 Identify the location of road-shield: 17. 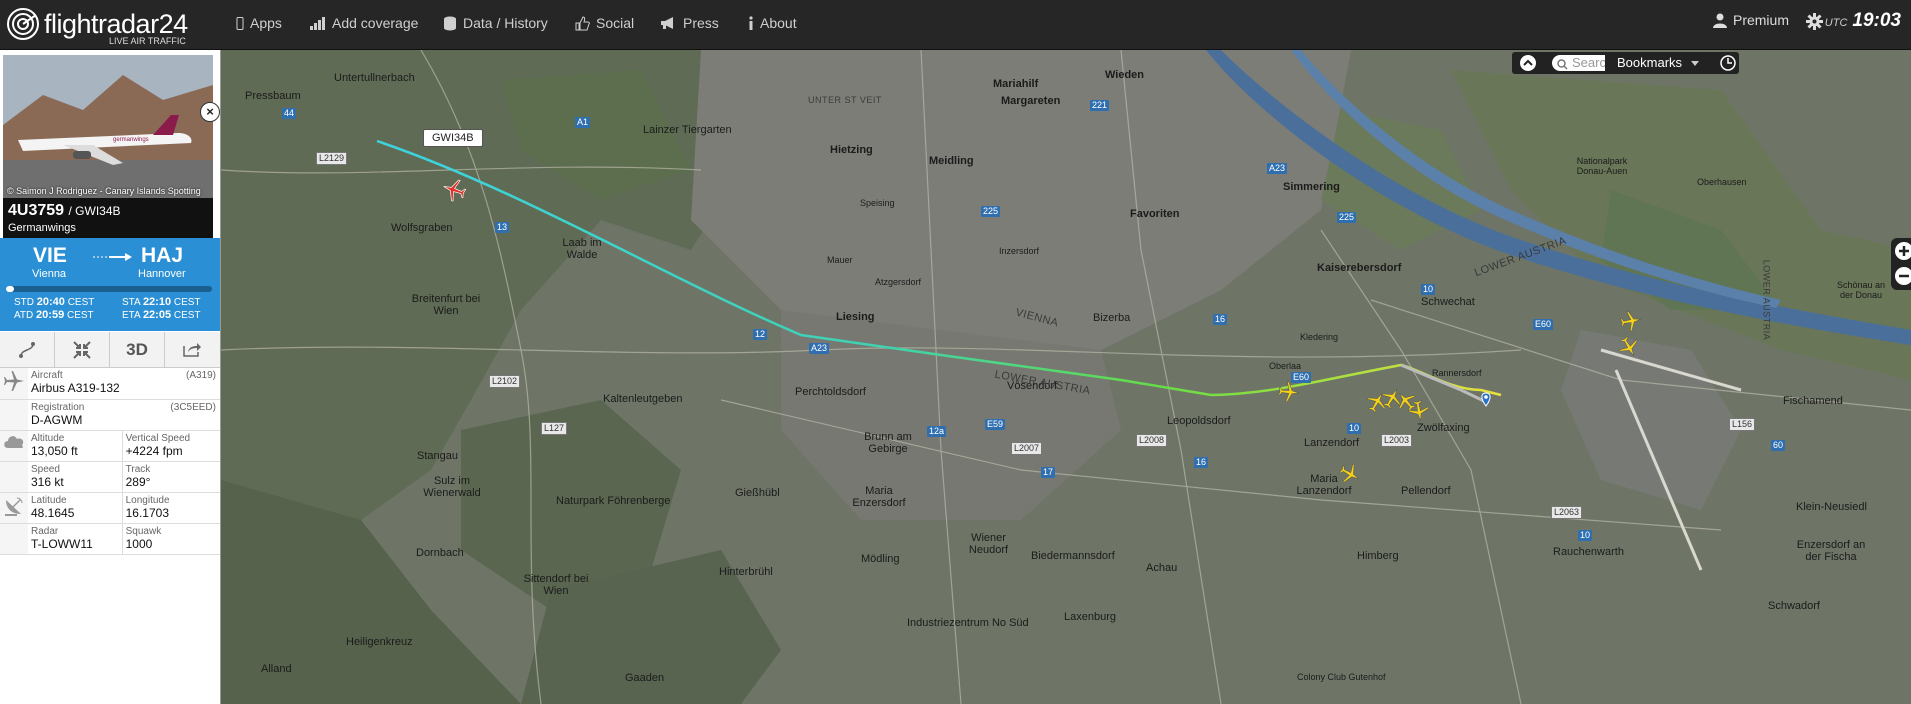
(1048, 472).